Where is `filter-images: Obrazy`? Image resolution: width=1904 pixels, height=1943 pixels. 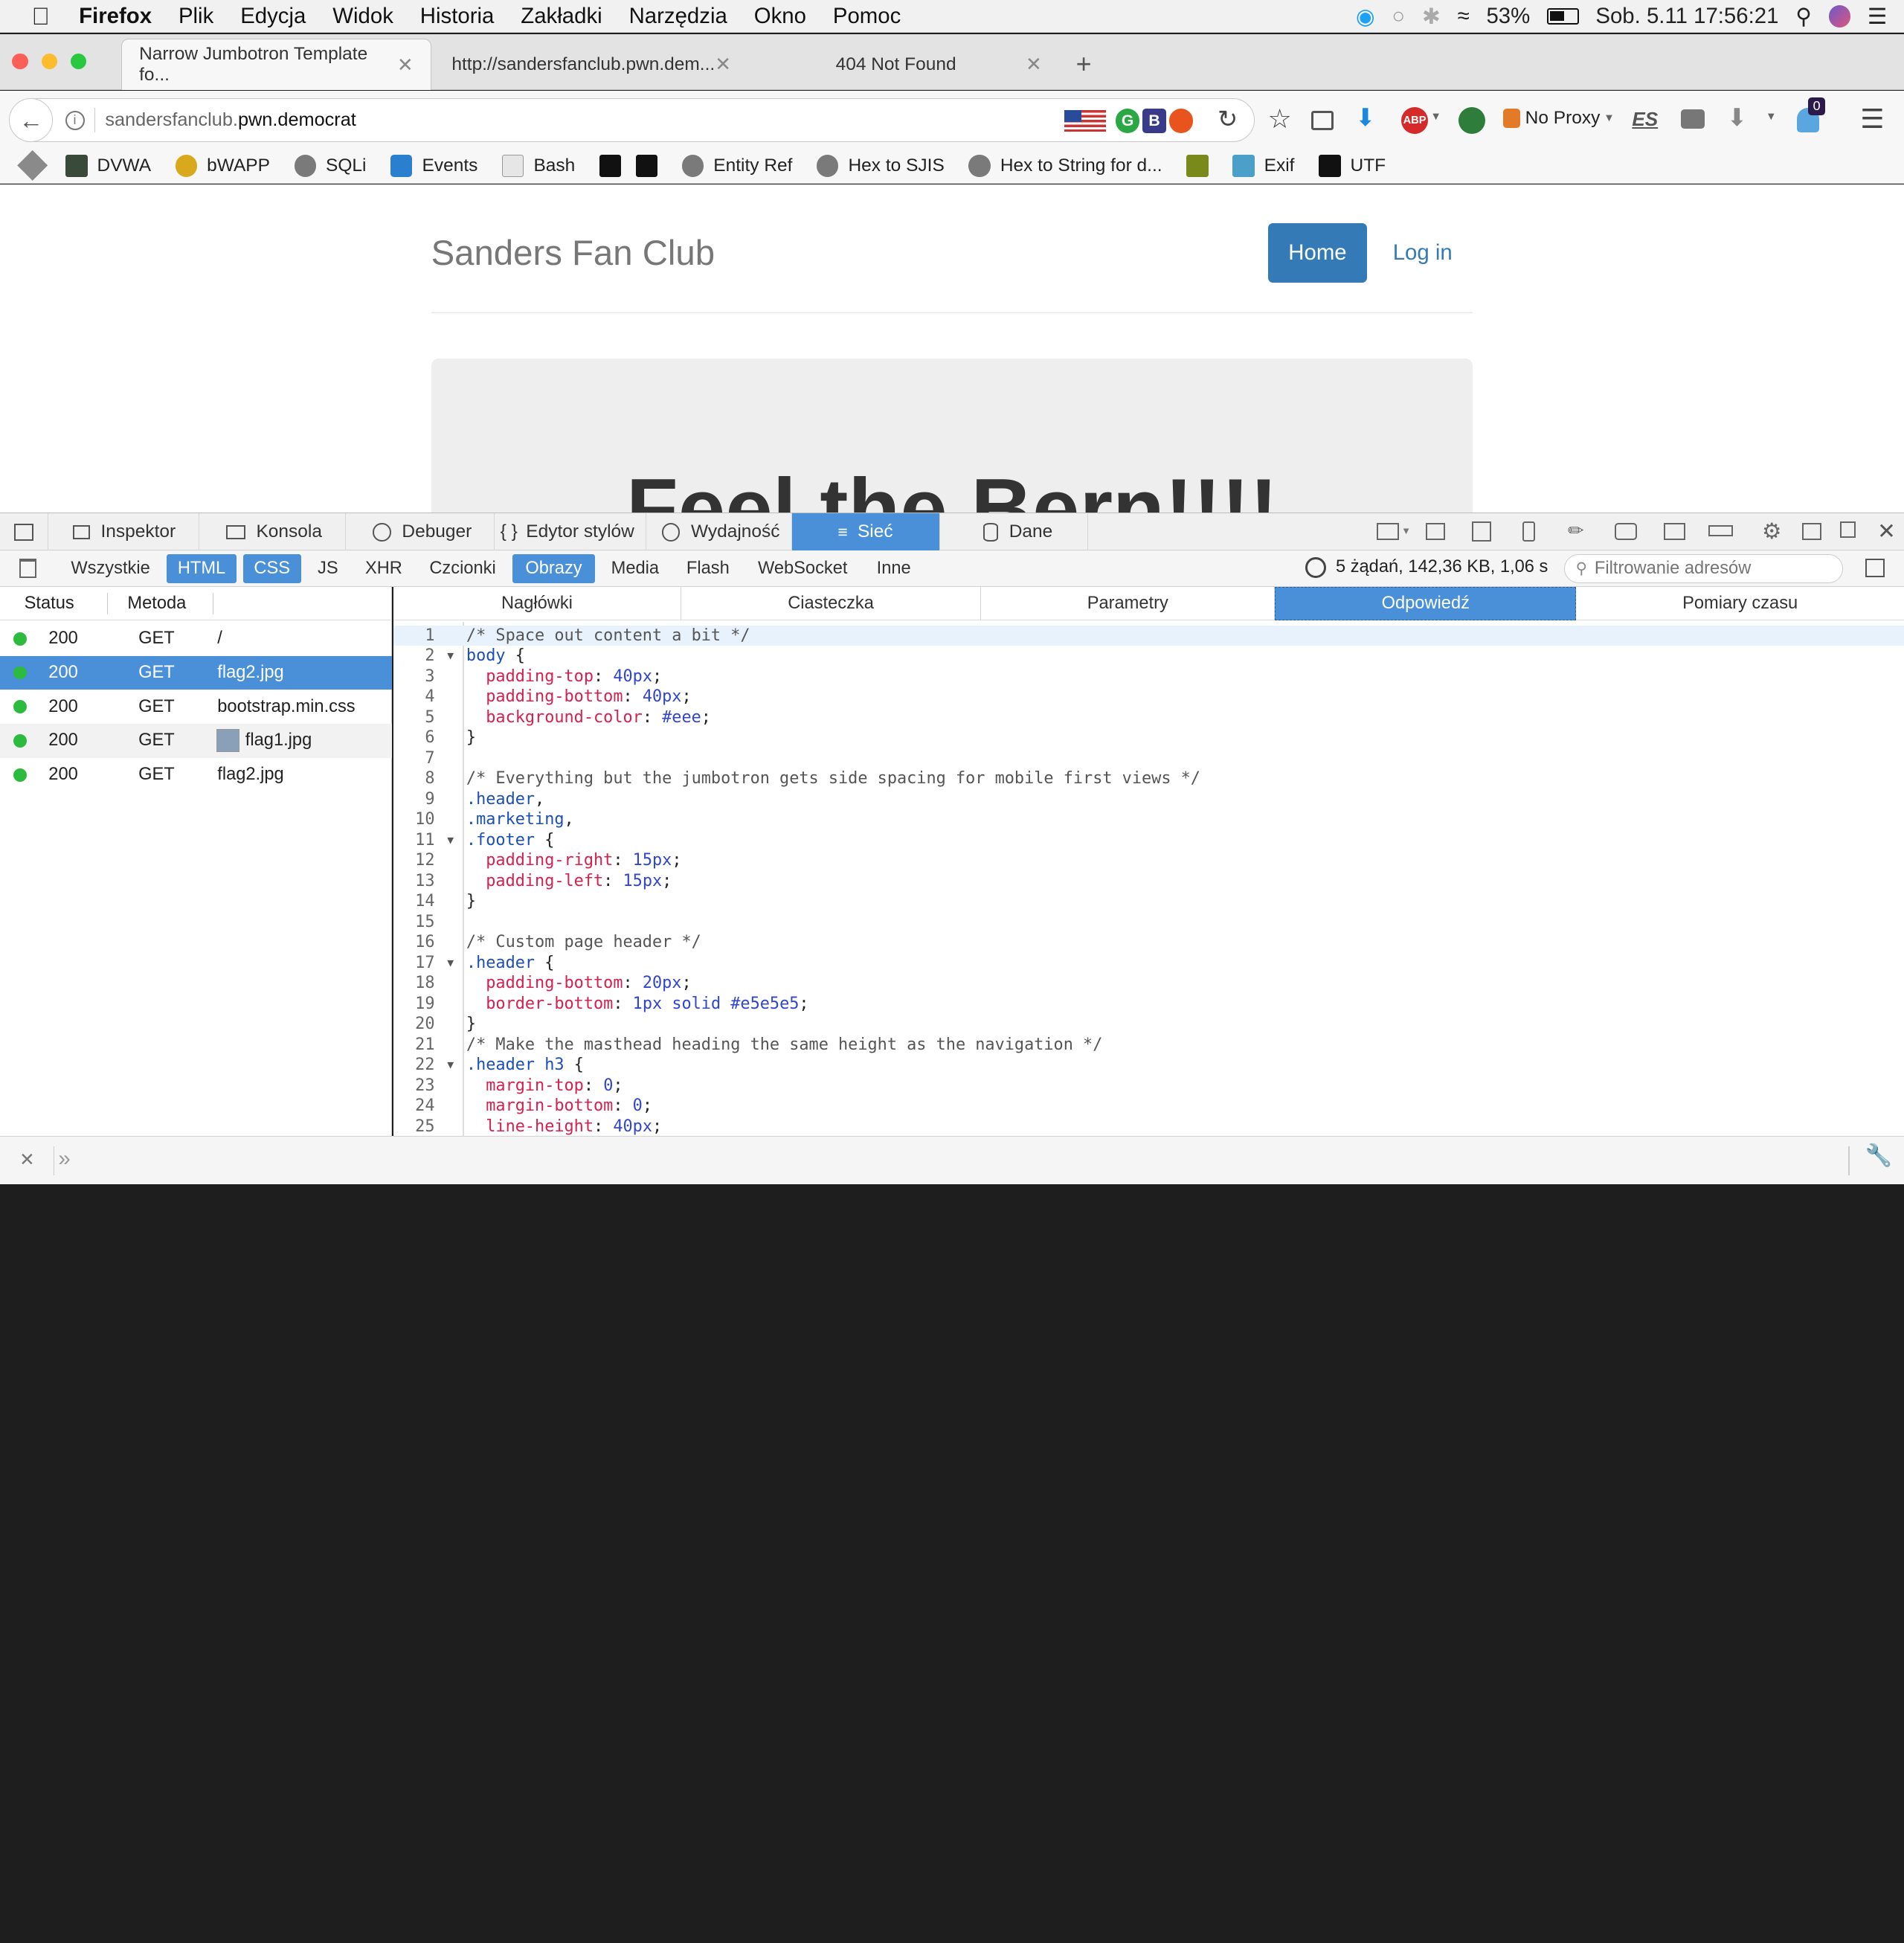
filter-images: Obrazy is located at coordinates (553, 568).